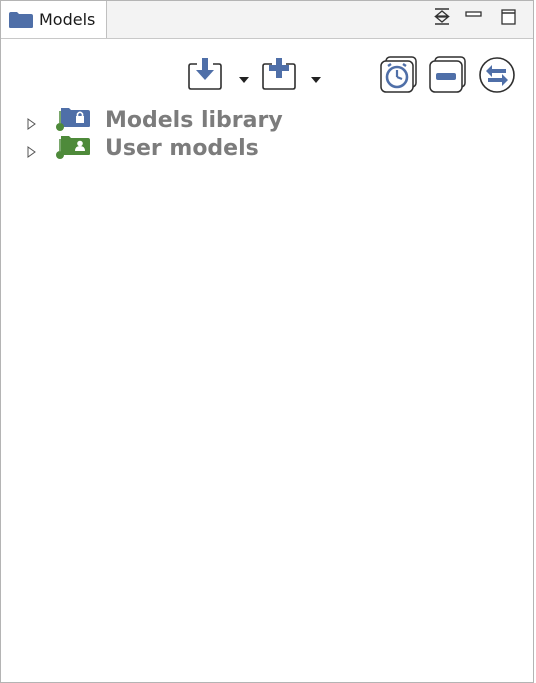 The image size is (536, 683). What do you see at coordinates (442, 16) in the screenshot?
I see `restore-view-icon` at bounding box center [442, 16].